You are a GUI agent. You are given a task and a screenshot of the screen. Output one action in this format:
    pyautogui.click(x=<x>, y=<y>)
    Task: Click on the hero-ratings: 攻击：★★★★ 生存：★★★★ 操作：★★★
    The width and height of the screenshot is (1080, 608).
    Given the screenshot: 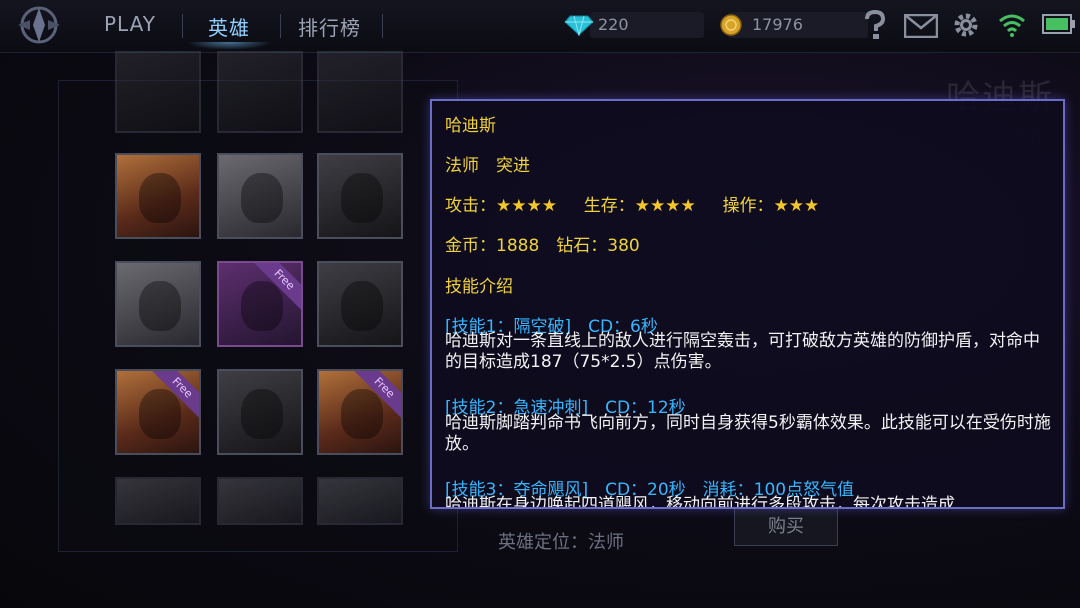 What is the action you would take?
    pyautogui.click(x=632, y=203)
    